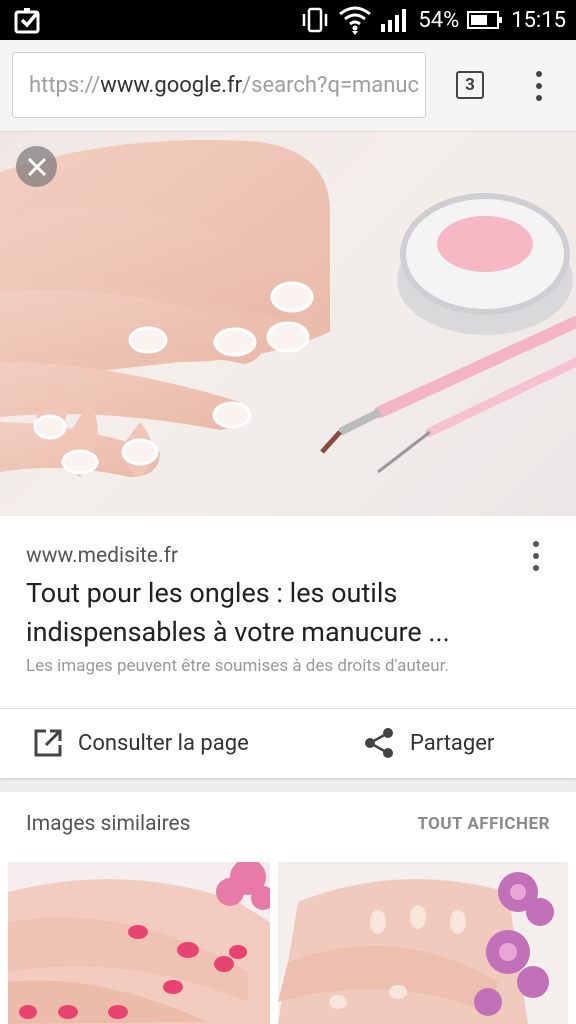 This screenshot has width=576, height=1024. Describe the element at coordinates (439, 20) in the screenshot. I see `battery-percent: 54%` at that location.